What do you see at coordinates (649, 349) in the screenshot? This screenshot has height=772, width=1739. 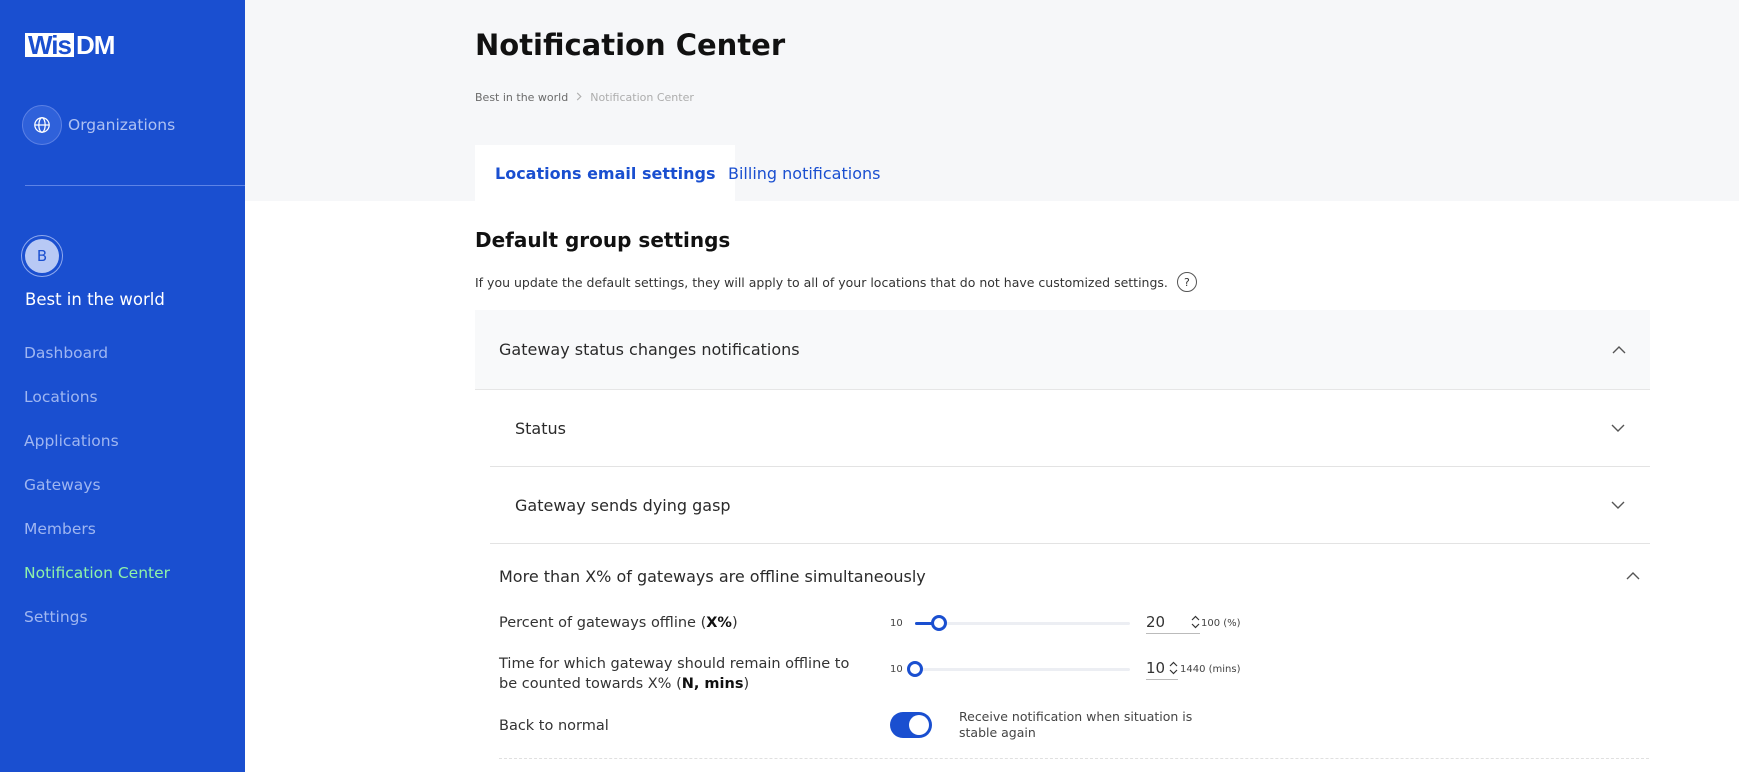 I see `panel-title: Gateway status changes notifications` at bounding box center [649, 349].